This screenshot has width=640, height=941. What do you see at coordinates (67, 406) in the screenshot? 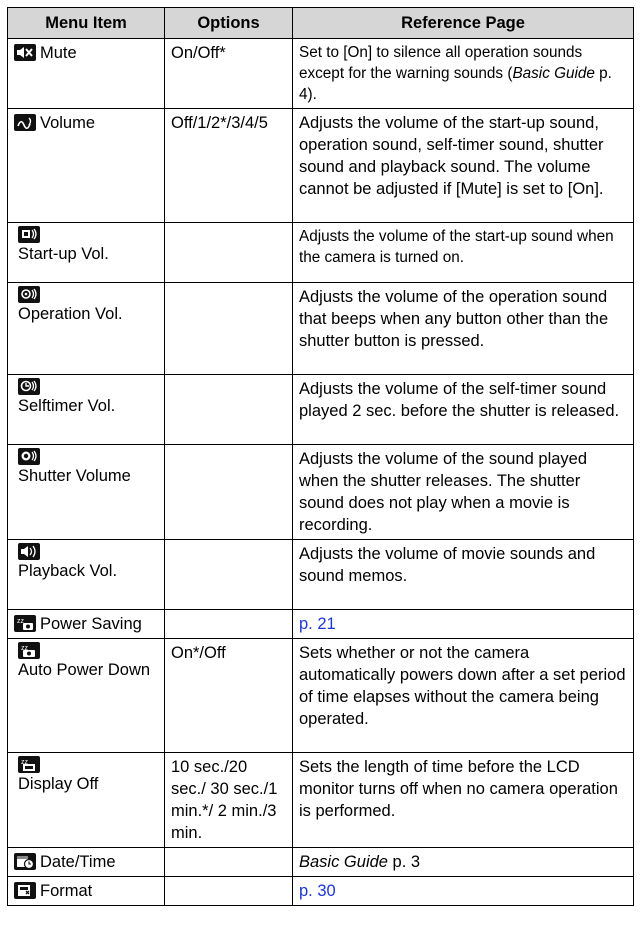
I see `menu-item-label: Selftimer Vol.` at bounding box center [67, 406].